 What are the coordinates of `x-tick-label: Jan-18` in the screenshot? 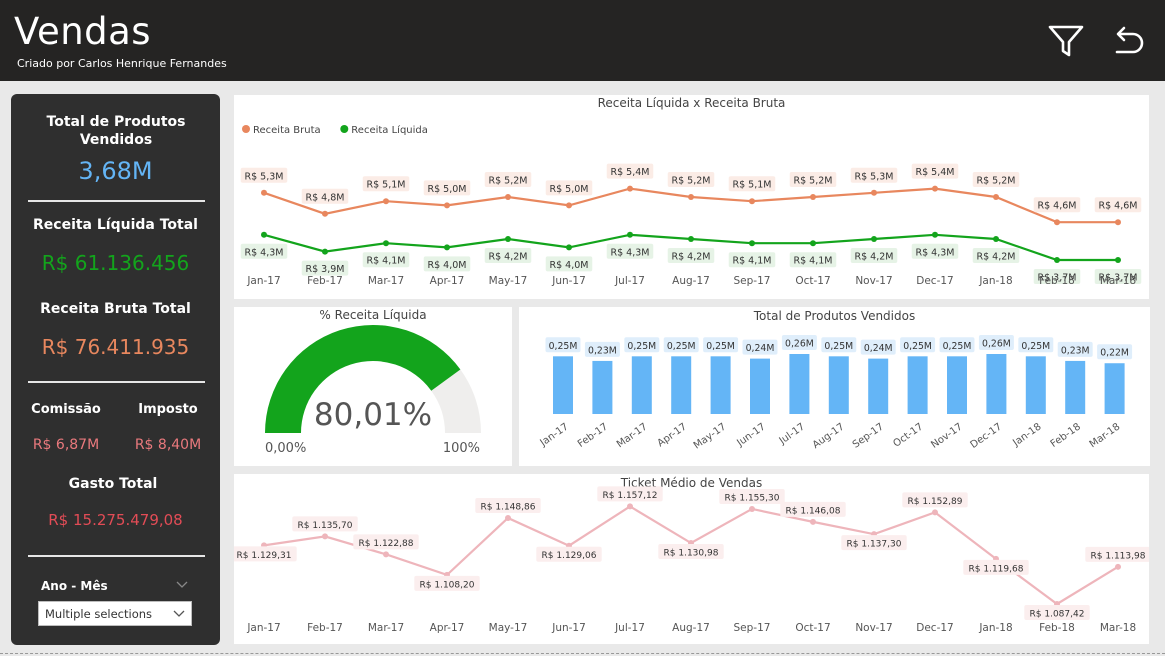 It's located at (995, 628).